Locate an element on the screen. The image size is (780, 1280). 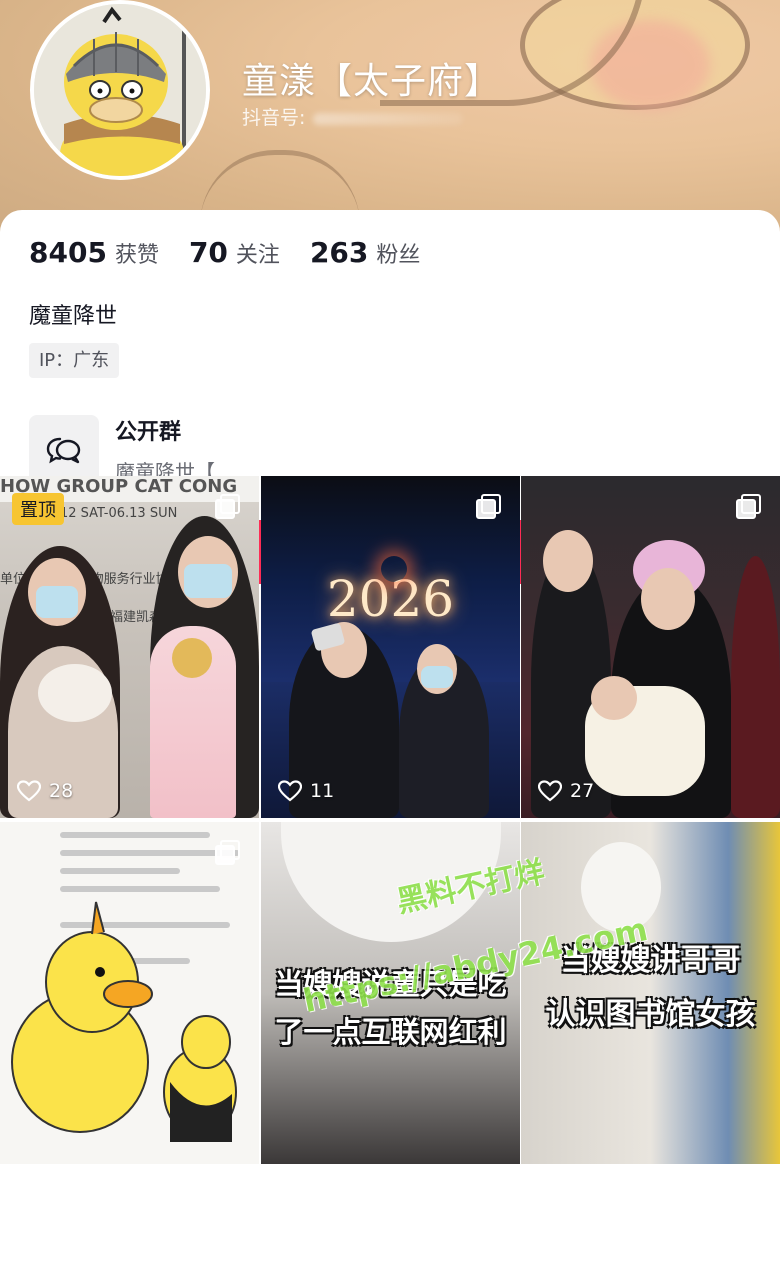
like-count: 27 is located at coordinates (566, 791).